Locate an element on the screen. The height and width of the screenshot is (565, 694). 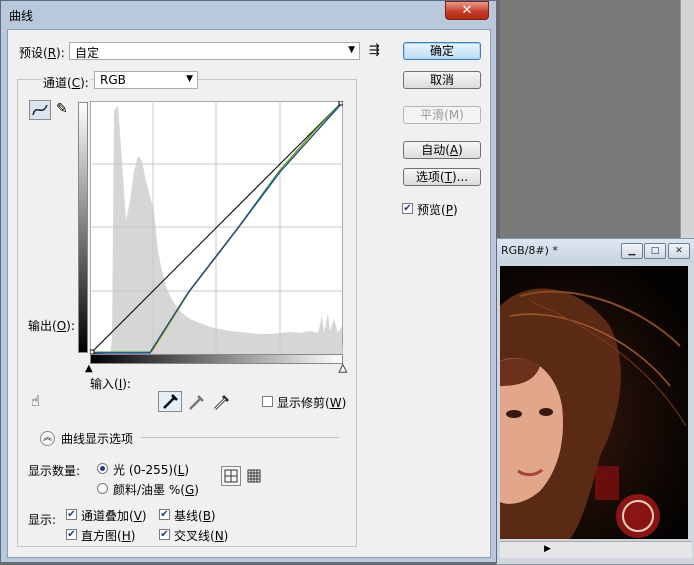
curve-icon is located at coordinates (40, 110).